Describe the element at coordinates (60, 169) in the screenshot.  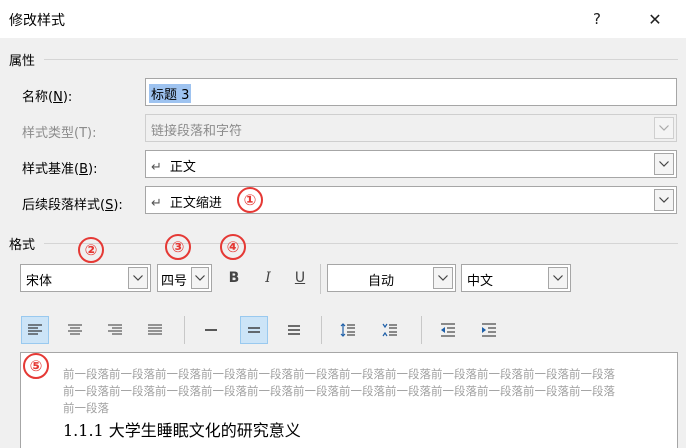
I see `based-on-label: 样式基准(B):` at that location.